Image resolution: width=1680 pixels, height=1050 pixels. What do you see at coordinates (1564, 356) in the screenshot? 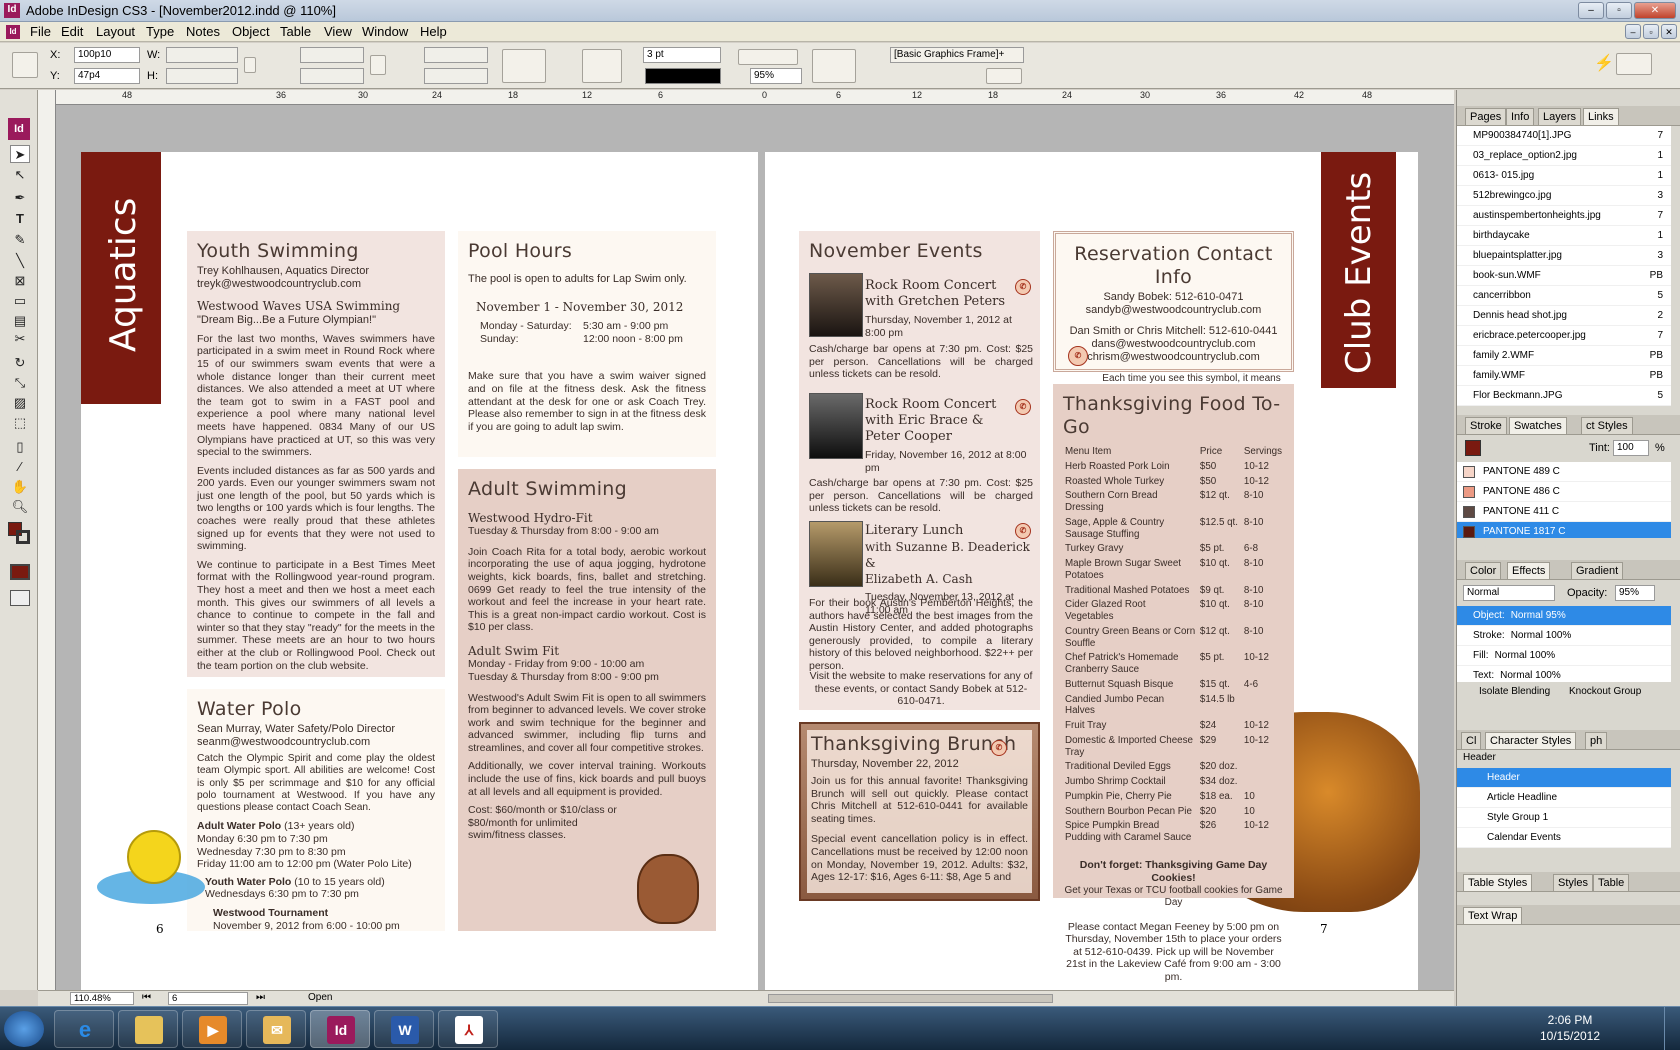
I see `link-row: family 2.WMF PB` at bounding box center [1564, 356].